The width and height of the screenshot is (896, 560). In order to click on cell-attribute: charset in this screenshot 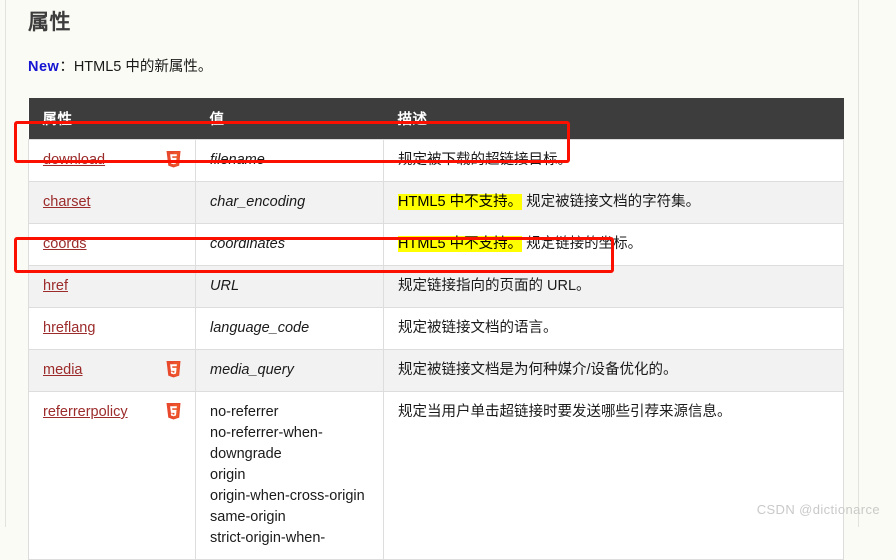, I will do `click(112, 202)`.